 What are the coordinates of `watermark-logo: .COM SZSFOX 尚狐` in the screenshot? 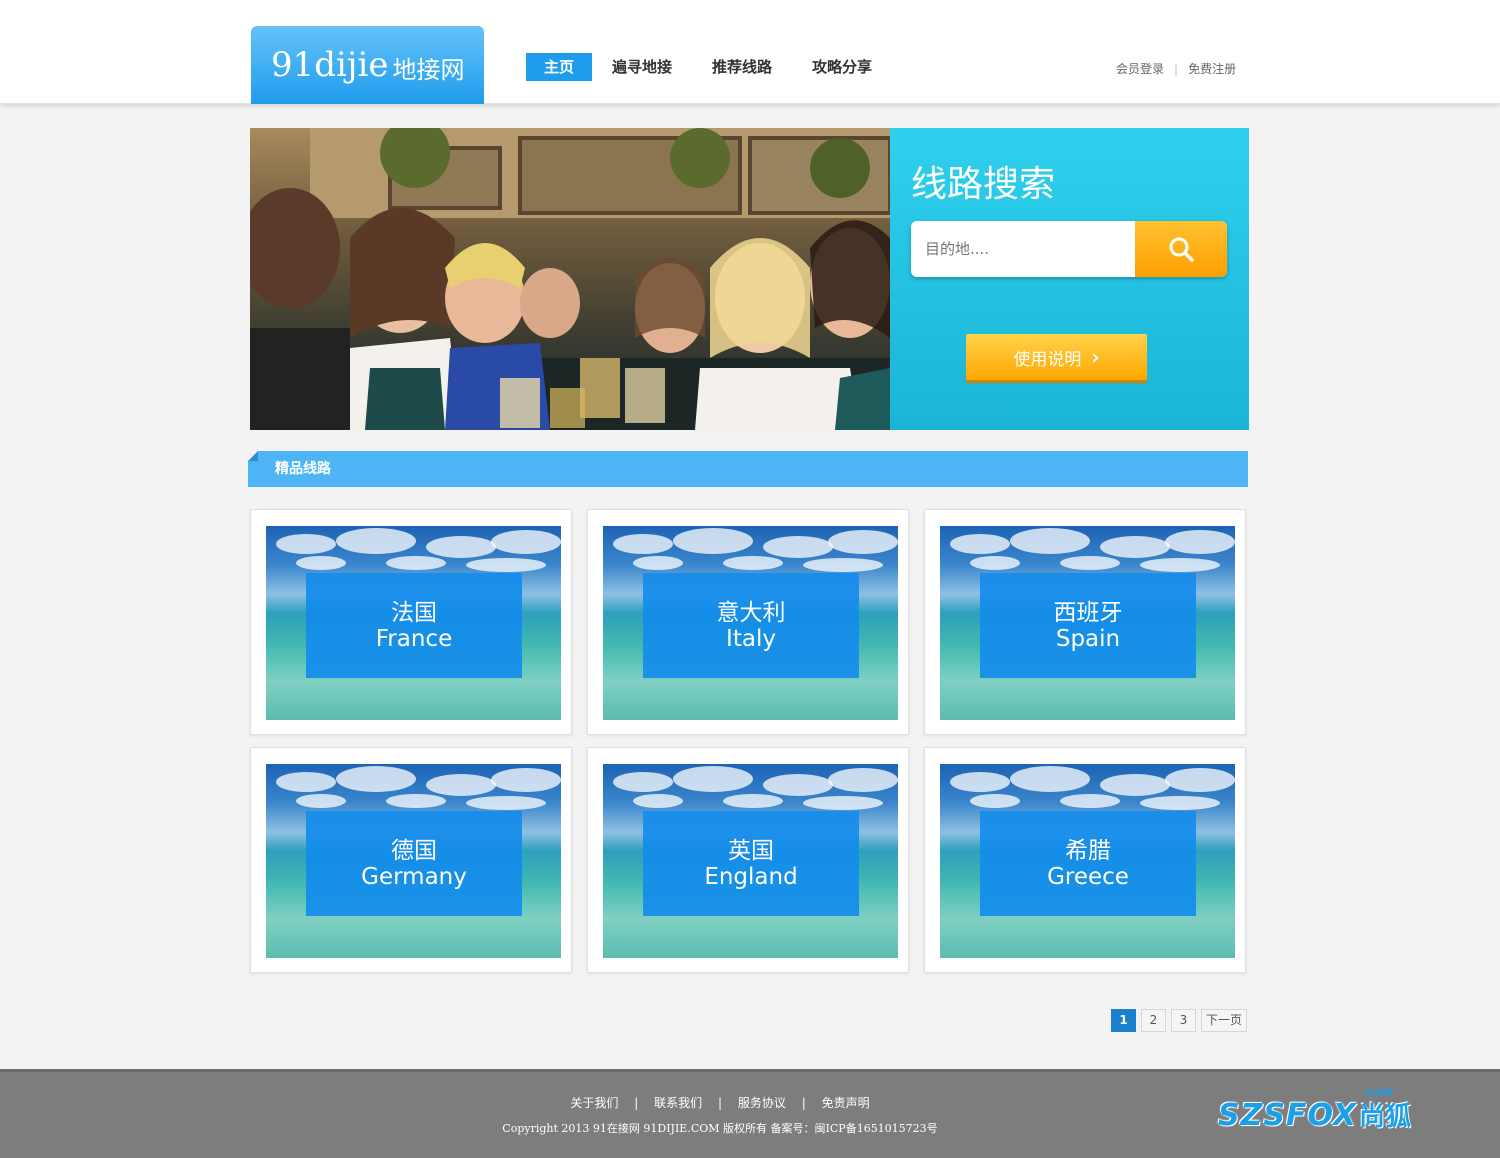 It's located at (1315, 1110).